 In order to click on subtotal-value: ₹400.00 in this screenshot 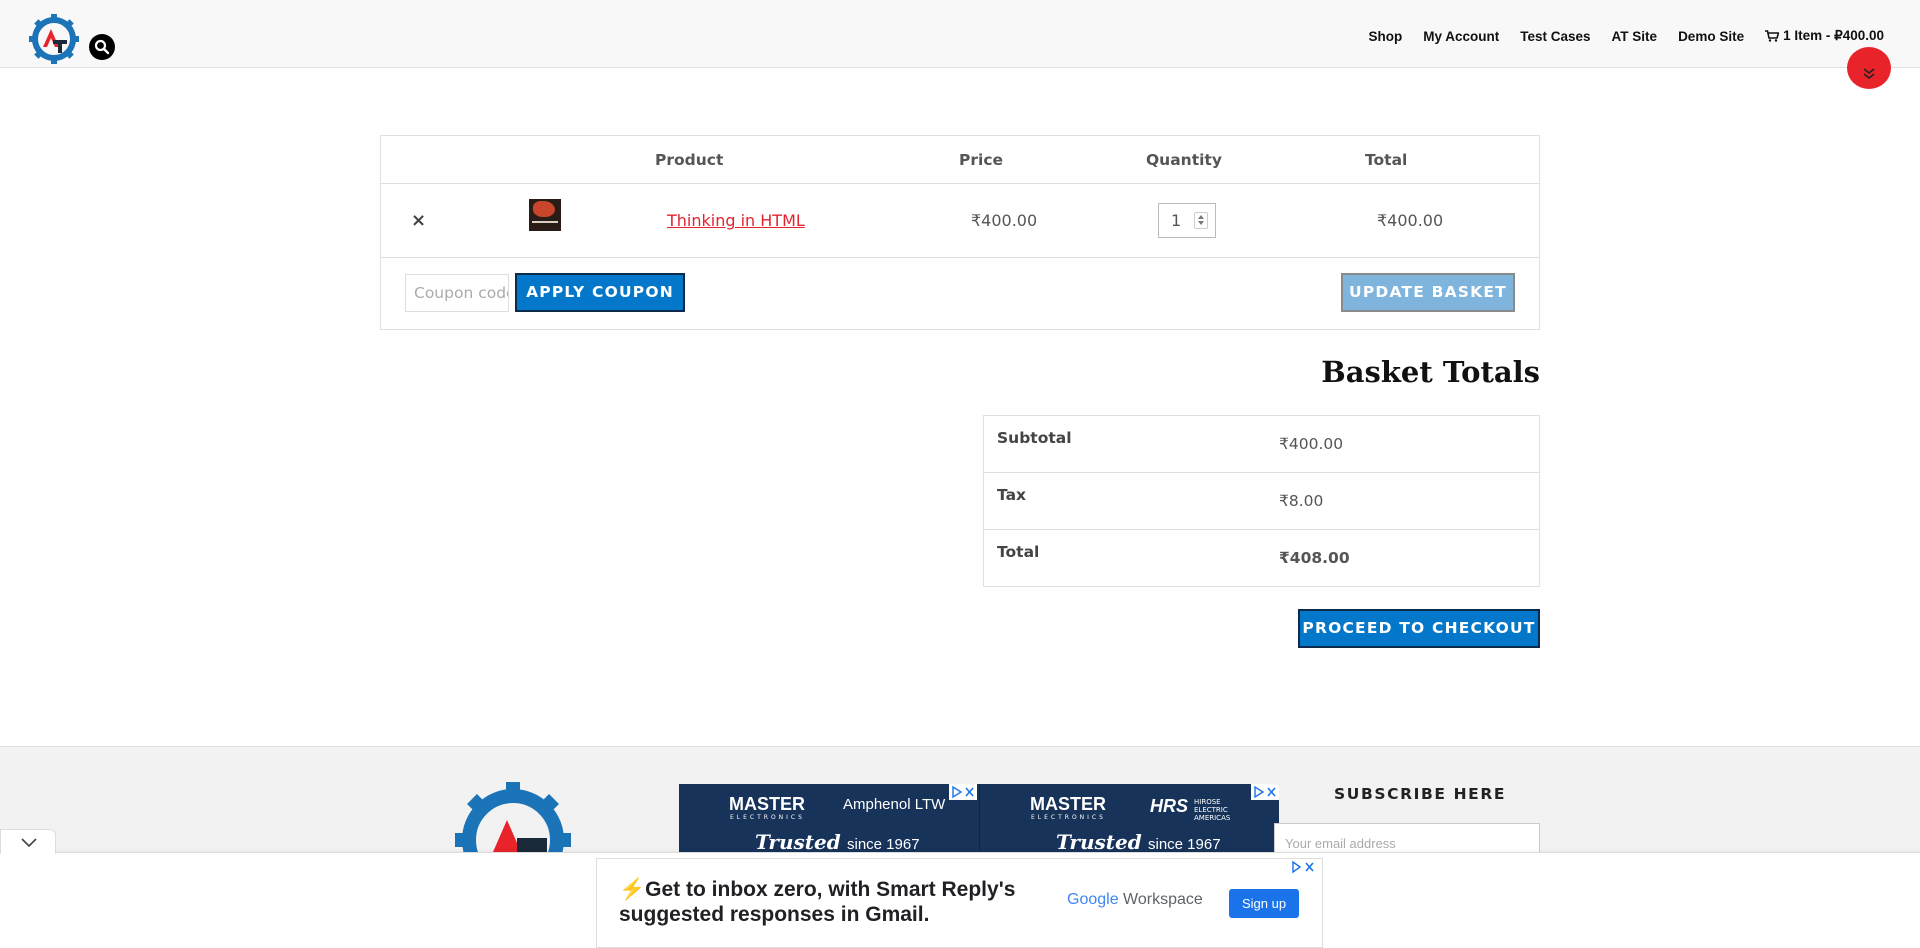, I will do `click(1311, 444)`.